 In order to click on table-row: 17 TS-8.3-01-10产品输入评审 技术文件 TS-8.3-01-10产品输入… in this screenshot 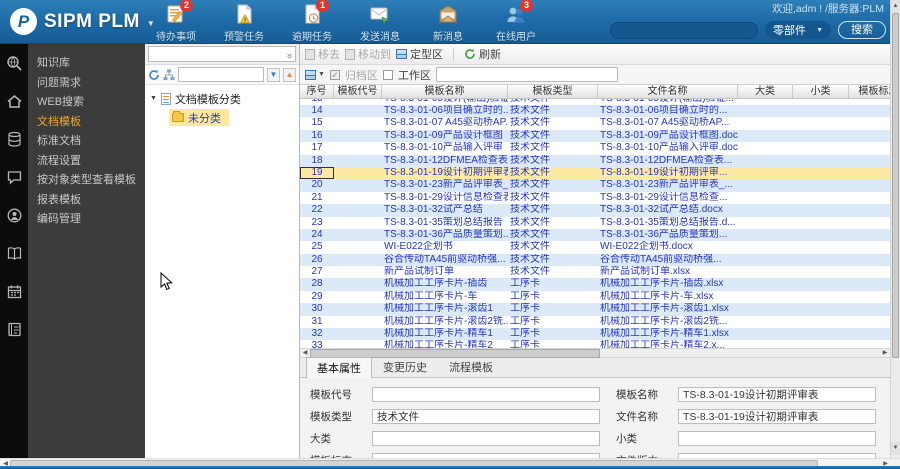, I will do `click(595, 148)`.